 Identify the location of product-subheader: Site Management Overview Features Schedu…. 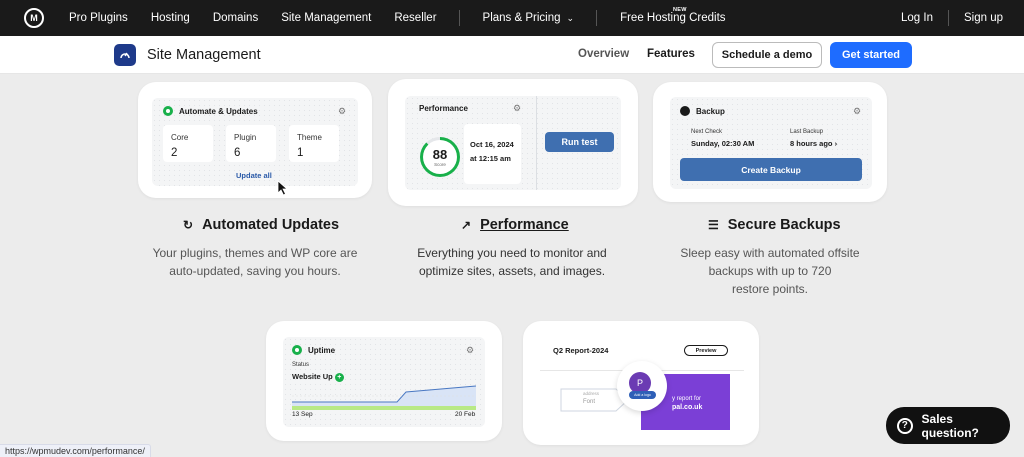
(512, 55).